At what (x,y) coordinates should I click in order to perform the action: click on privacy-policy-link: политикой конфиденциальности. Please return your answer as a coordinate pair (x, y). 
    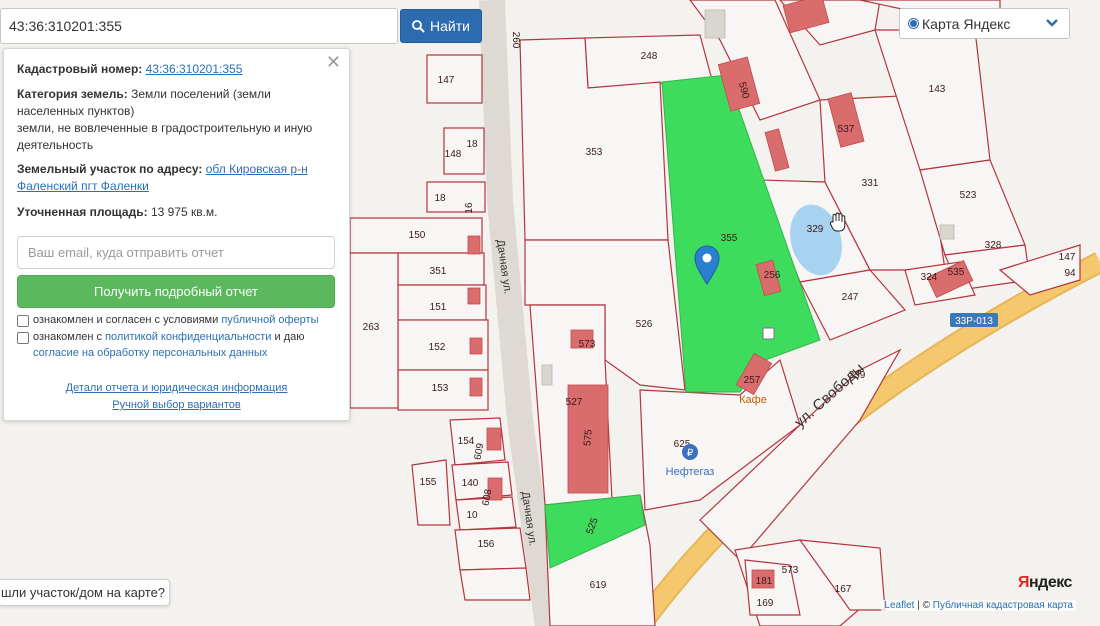
    Looking at the image, I should click on (188, 337).